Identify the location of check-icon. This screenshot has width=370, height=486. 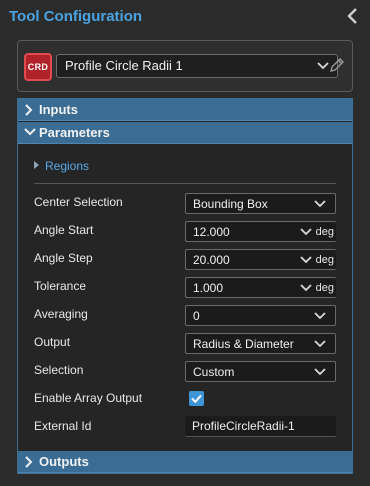
(196, 399).